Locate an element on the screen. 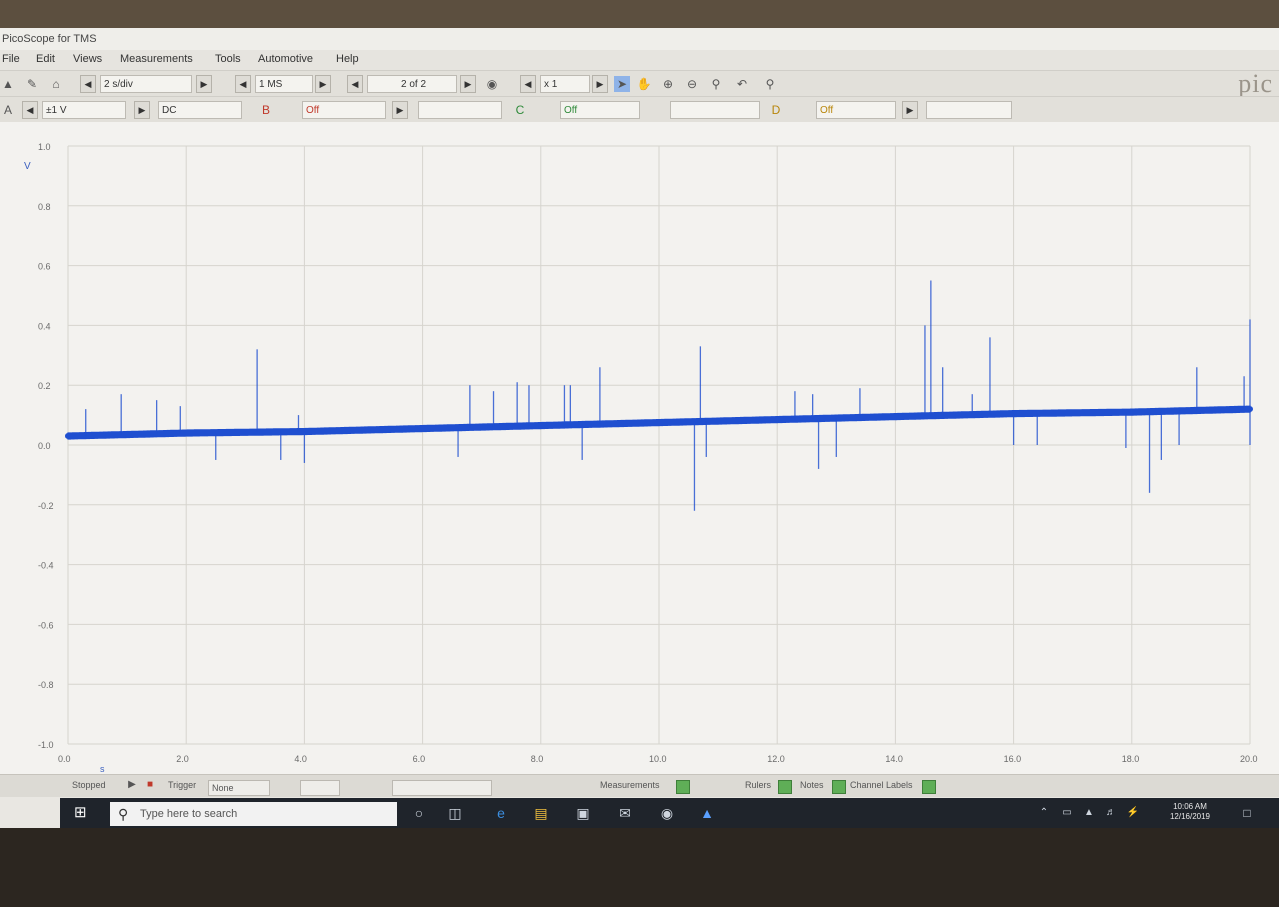 This screenshot has height=907, width=1279. trigger-threshold-field is located at coordinates (442, 788).